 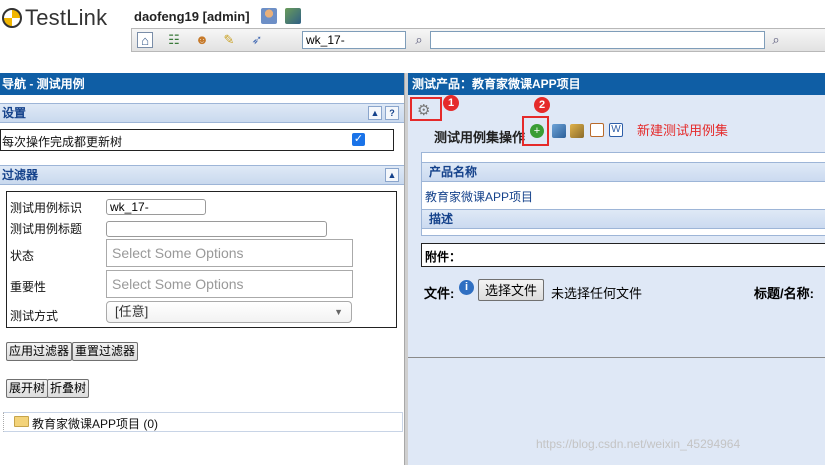 I want to click on update-tree-label: 每次操作完成都更新树, so click(x=62, y=142).